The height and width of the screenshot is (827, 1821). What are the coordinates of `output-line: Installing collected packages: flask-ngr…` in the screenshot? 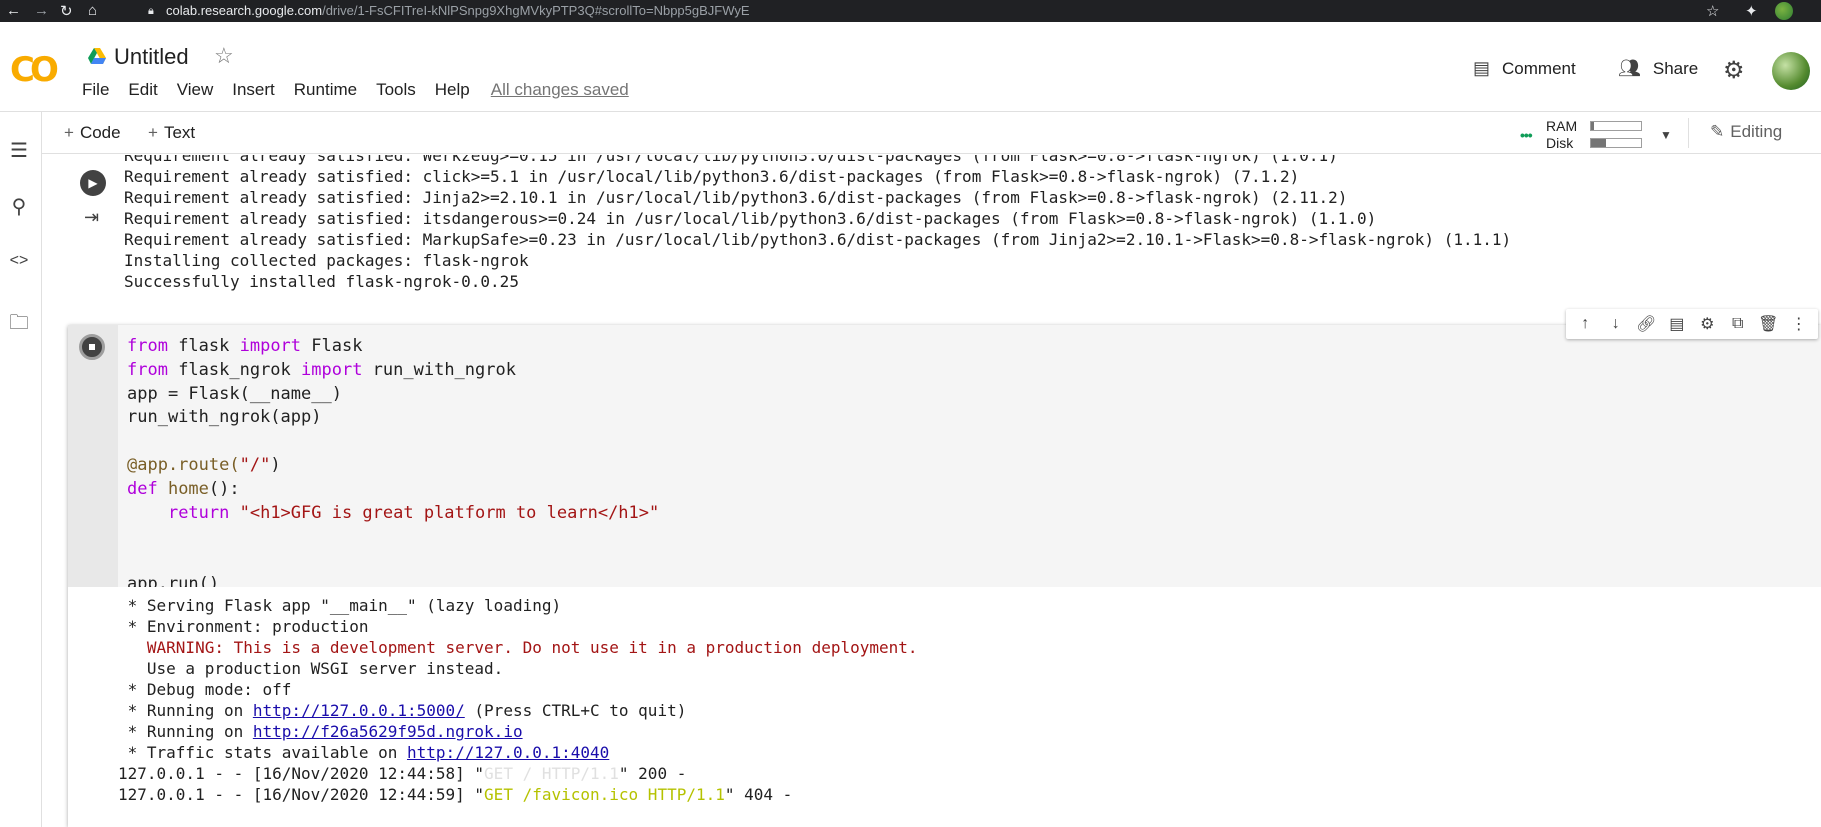 It's located at (326, 260).